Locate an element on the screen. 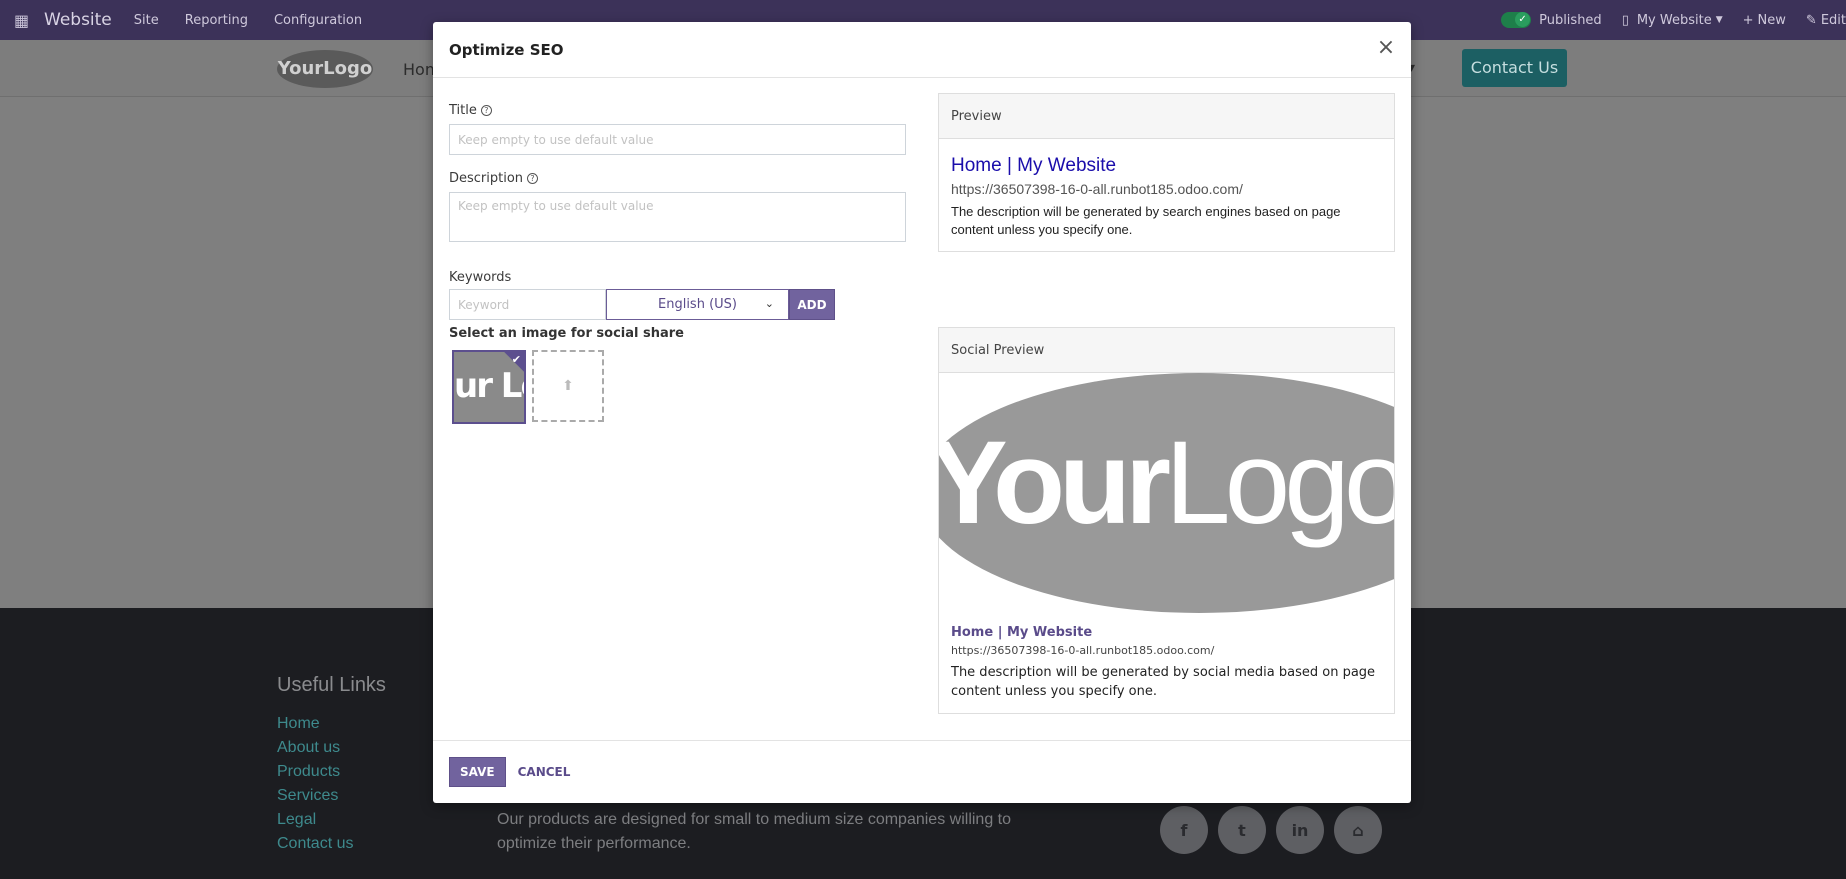 The width and height of the screenshot is (1846, 879). apps-grid-icon: ▦ is located at coordinates (25, 20).